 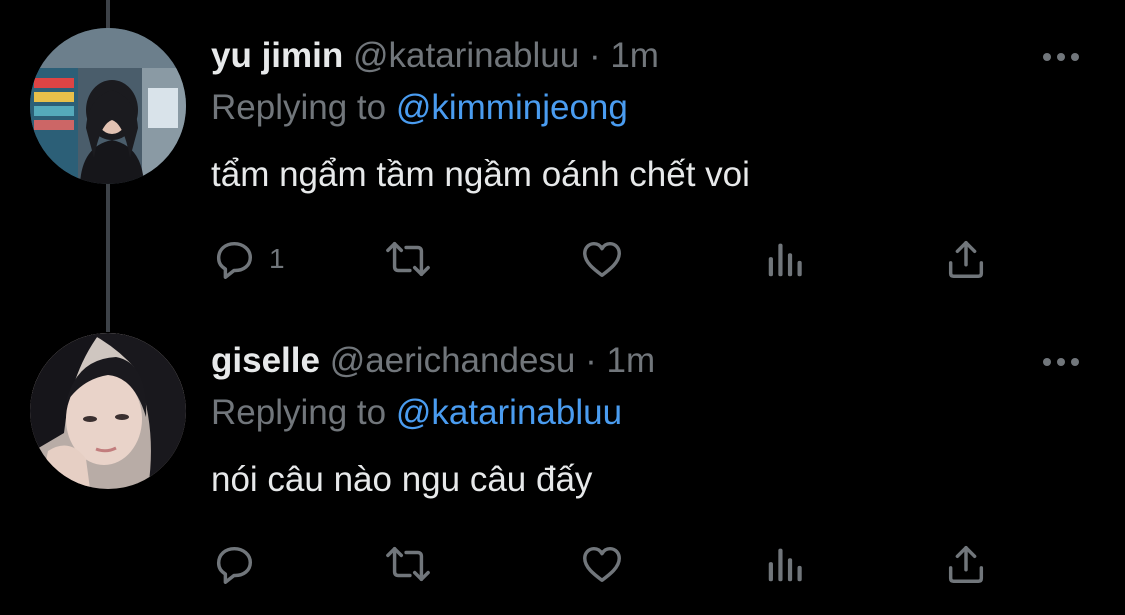 I want to click on tweet-header: yu jimin @katarinabluu · 1m, so click(x=435, y=56).